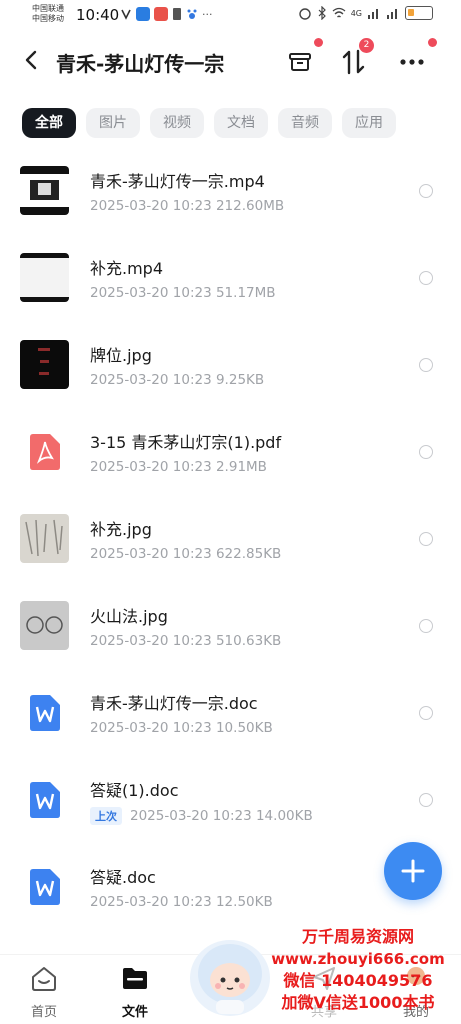 The width and height of the screenshot is (461, 1024). What do you see at coordinates (127, 268) in the screenshot?
I see `file-name: 补充.mp4` at bounding box center [127, 268].